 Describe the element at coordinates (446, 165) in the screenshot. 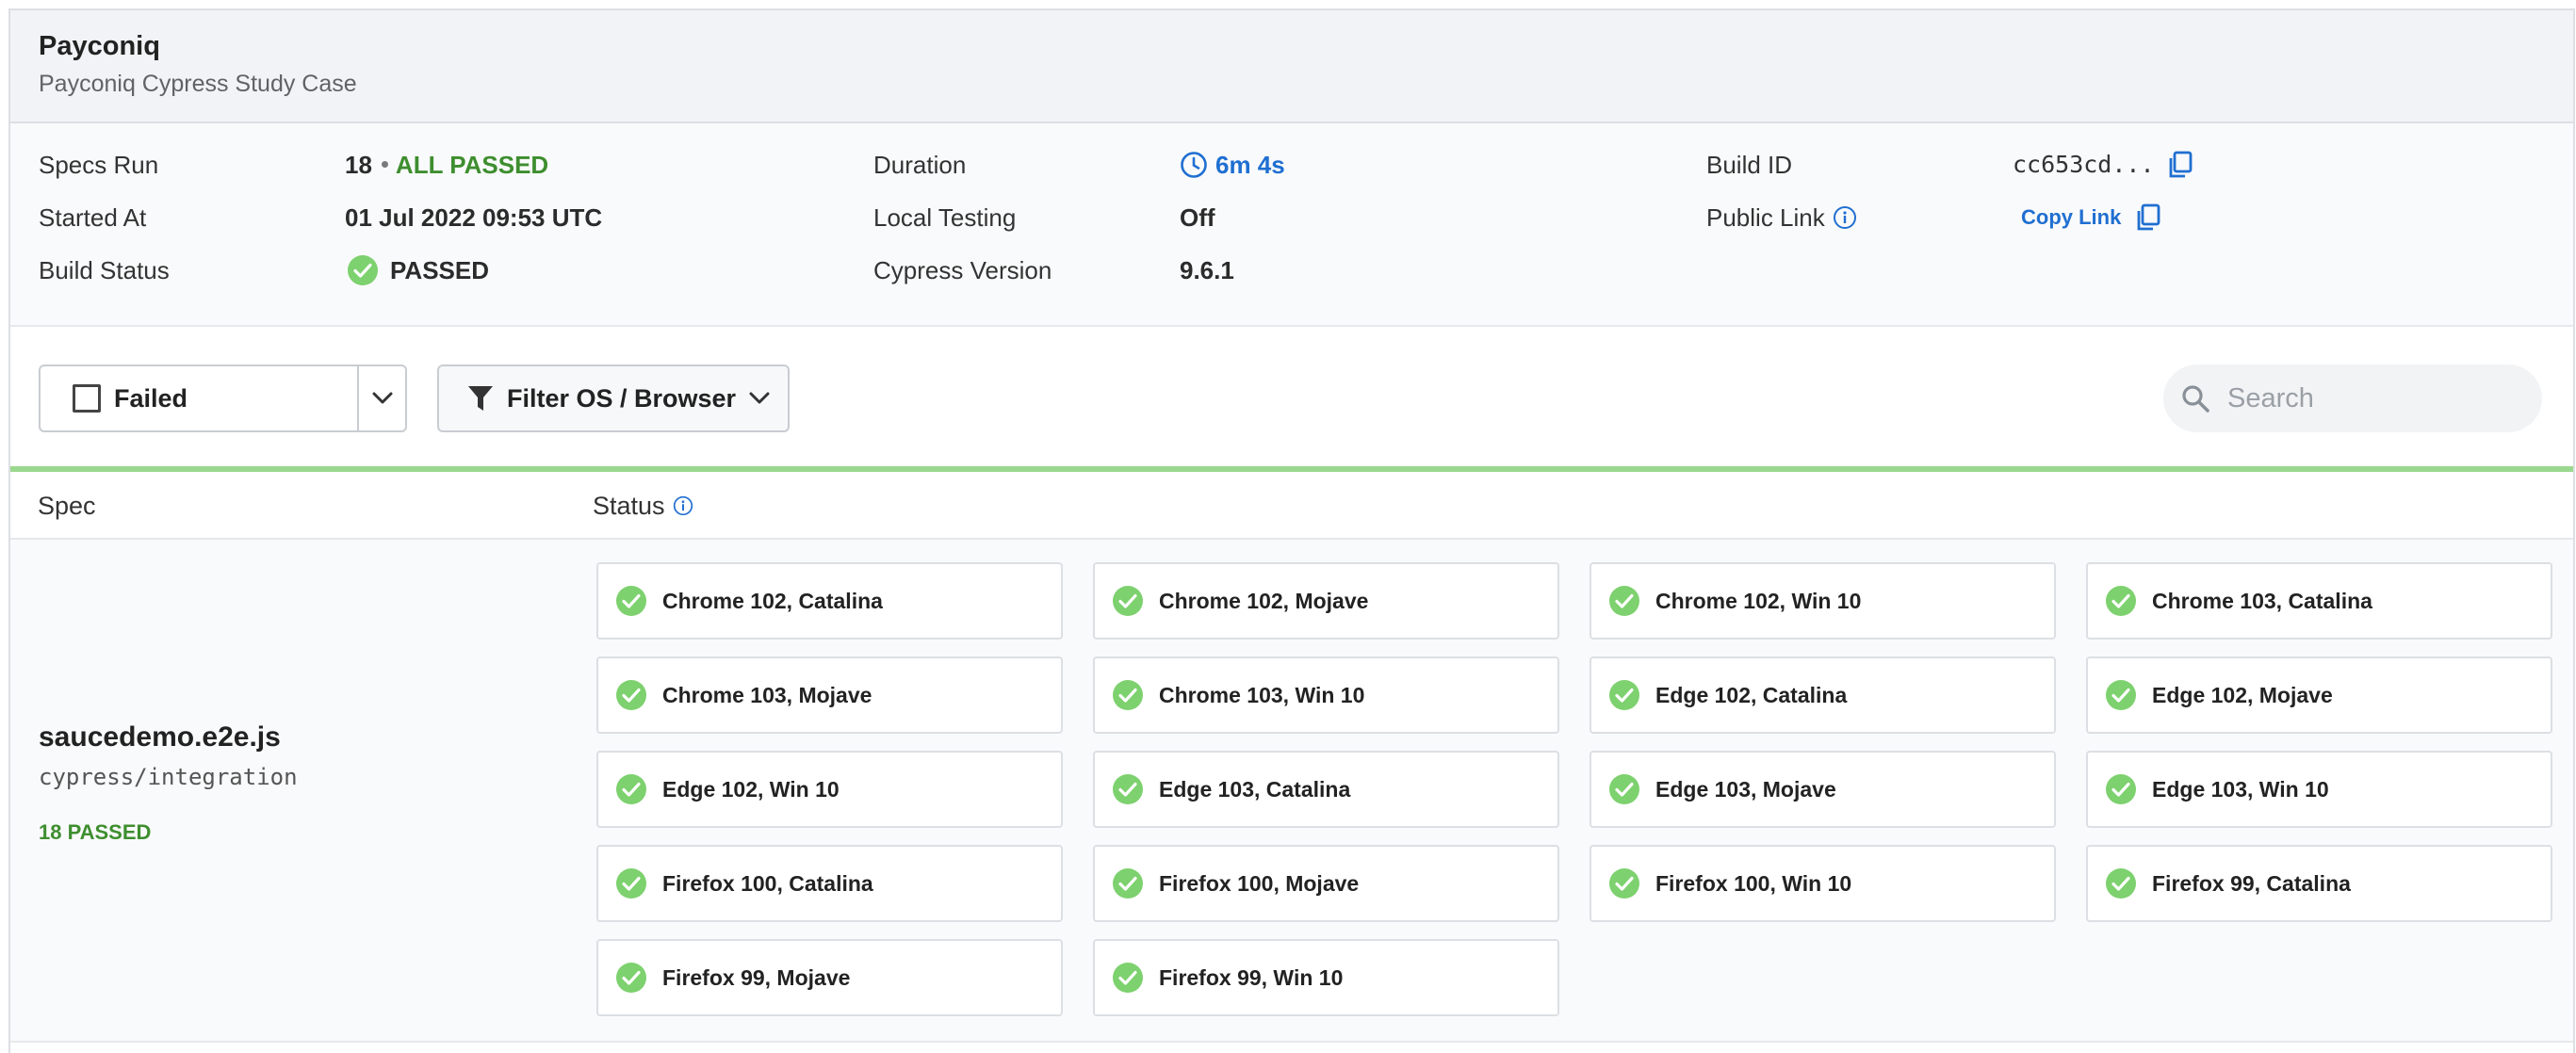

I see `specs-run-value: 18 ALL PASSED` at that location.